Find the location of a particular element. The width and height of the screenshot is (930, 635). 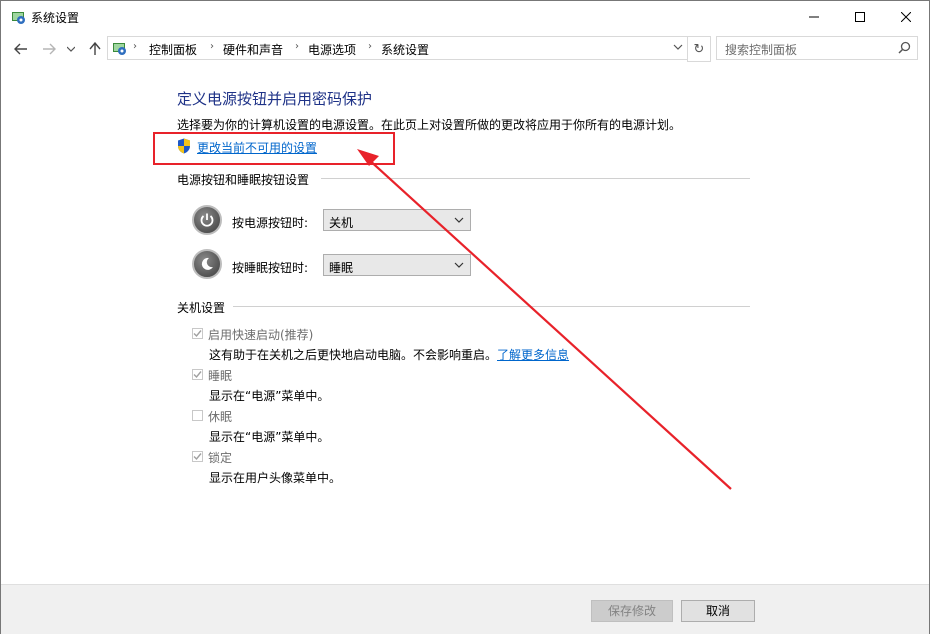

search-icon is located at coordinates (904, 47).